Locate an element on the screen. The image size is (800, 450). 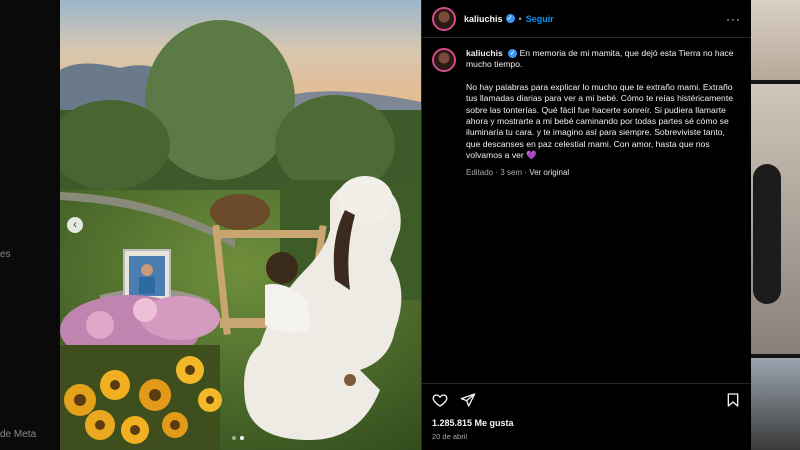
background-feed-strip is located at coordinates (775, 225).